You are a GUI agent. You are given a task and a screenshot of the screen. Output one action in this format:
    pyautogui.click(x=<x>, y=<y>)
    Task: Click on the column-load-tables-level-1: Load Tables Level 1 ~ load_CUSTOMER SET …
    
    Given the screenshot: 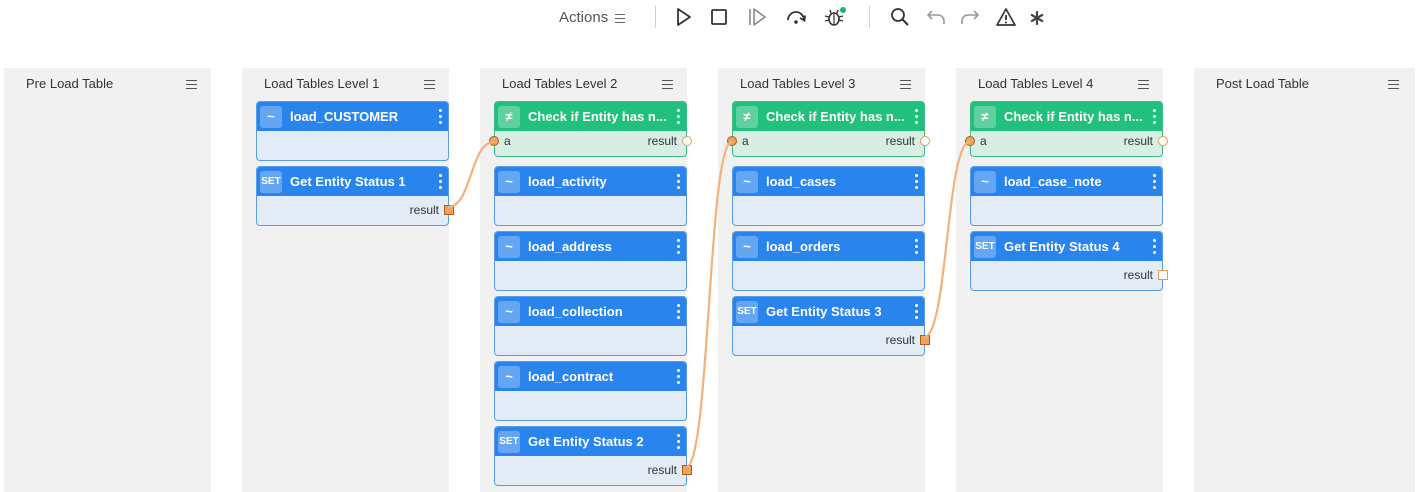 What is the action you would take?
    pyautogui.click(x=348, y=280)
    